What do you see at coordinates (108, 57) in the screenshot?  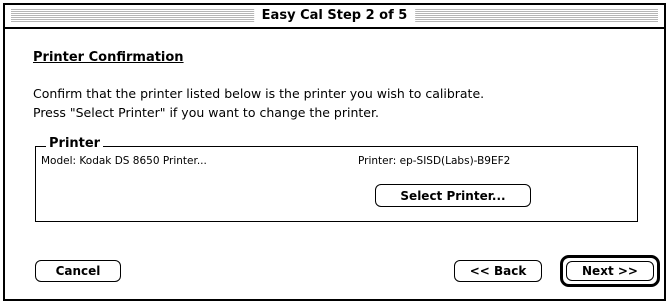 I see `section-heading: Printer Confirmation` at bounding box center [108, 57].